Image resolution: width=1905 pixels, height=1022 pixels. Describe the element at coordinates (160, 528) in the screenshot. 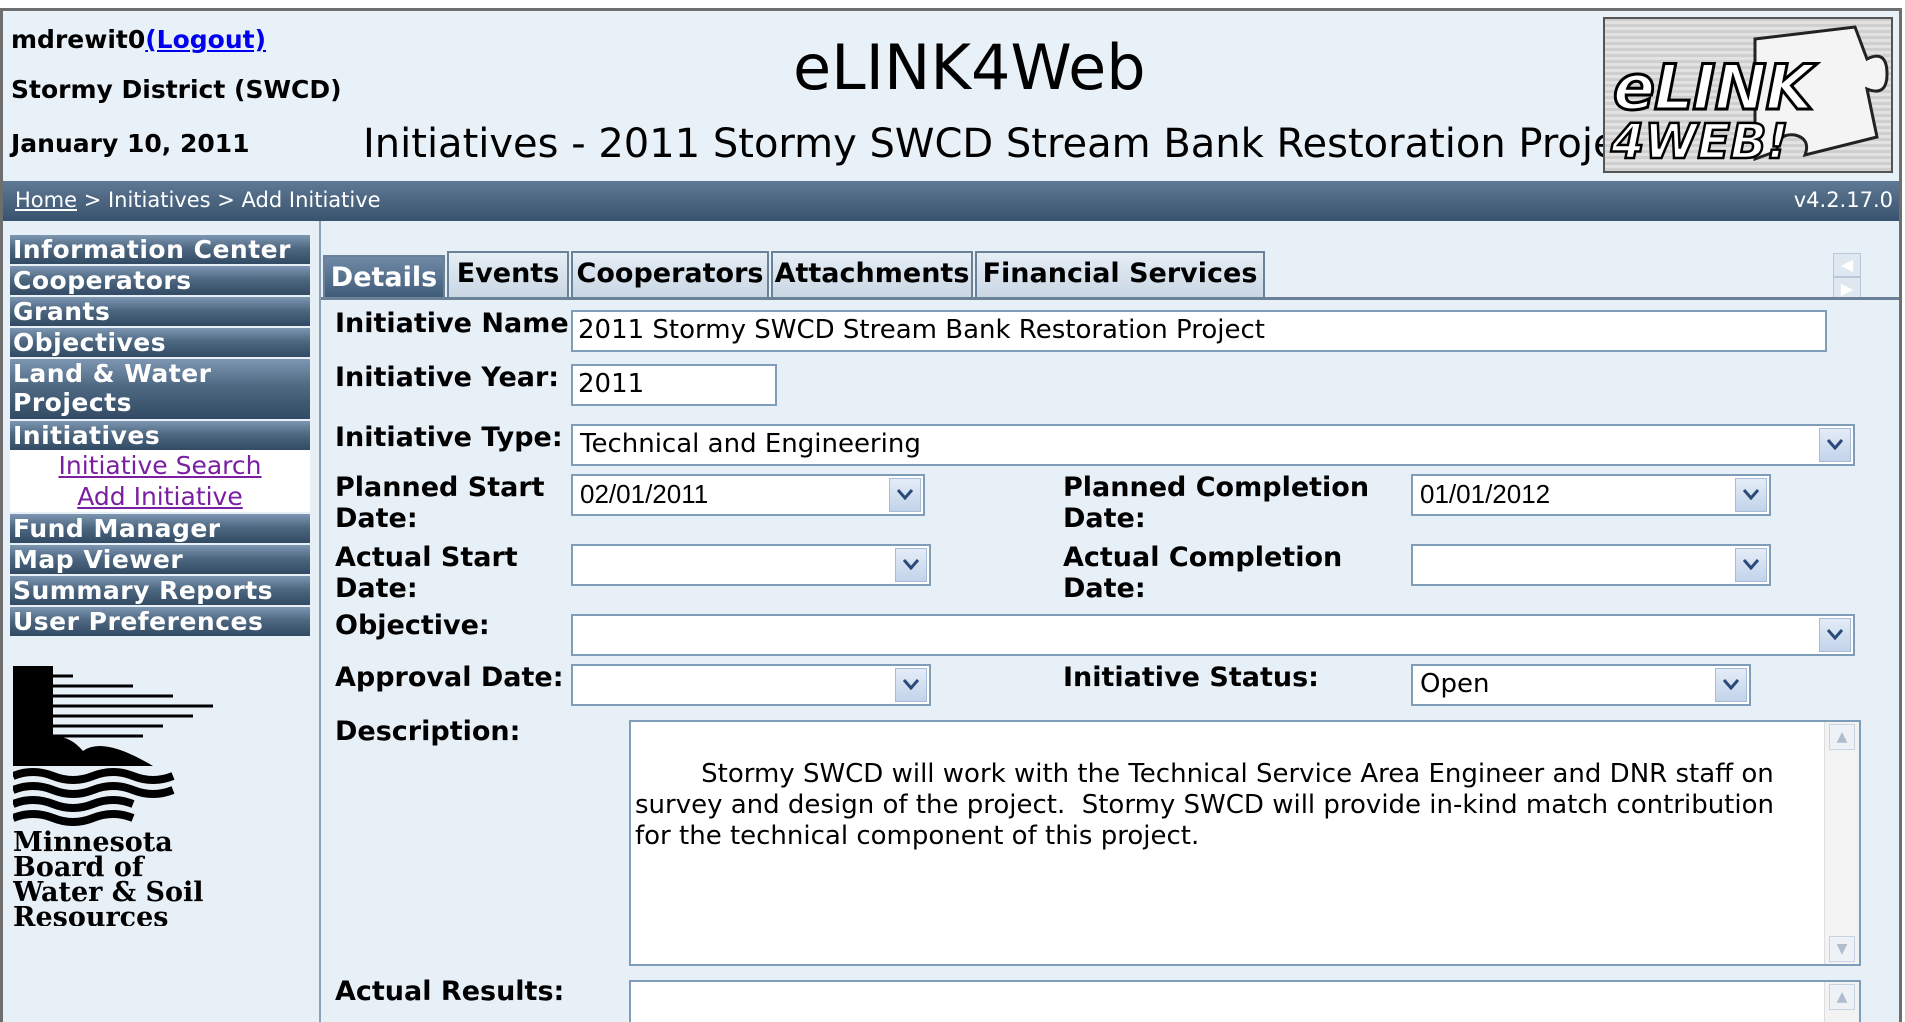

I see `nav-item-fund-manager: Fund Manager` at that location.